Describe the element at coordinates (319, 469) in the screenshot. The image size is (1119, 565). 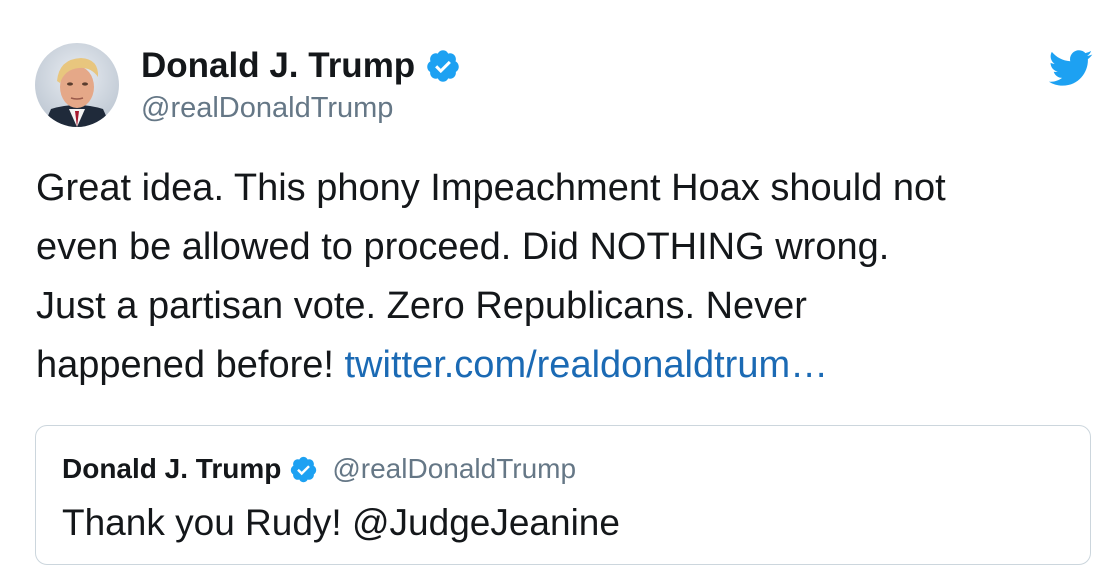
I see `quoted-tweet-header: Donald J. Trump @realDonaldTrump` at that location.